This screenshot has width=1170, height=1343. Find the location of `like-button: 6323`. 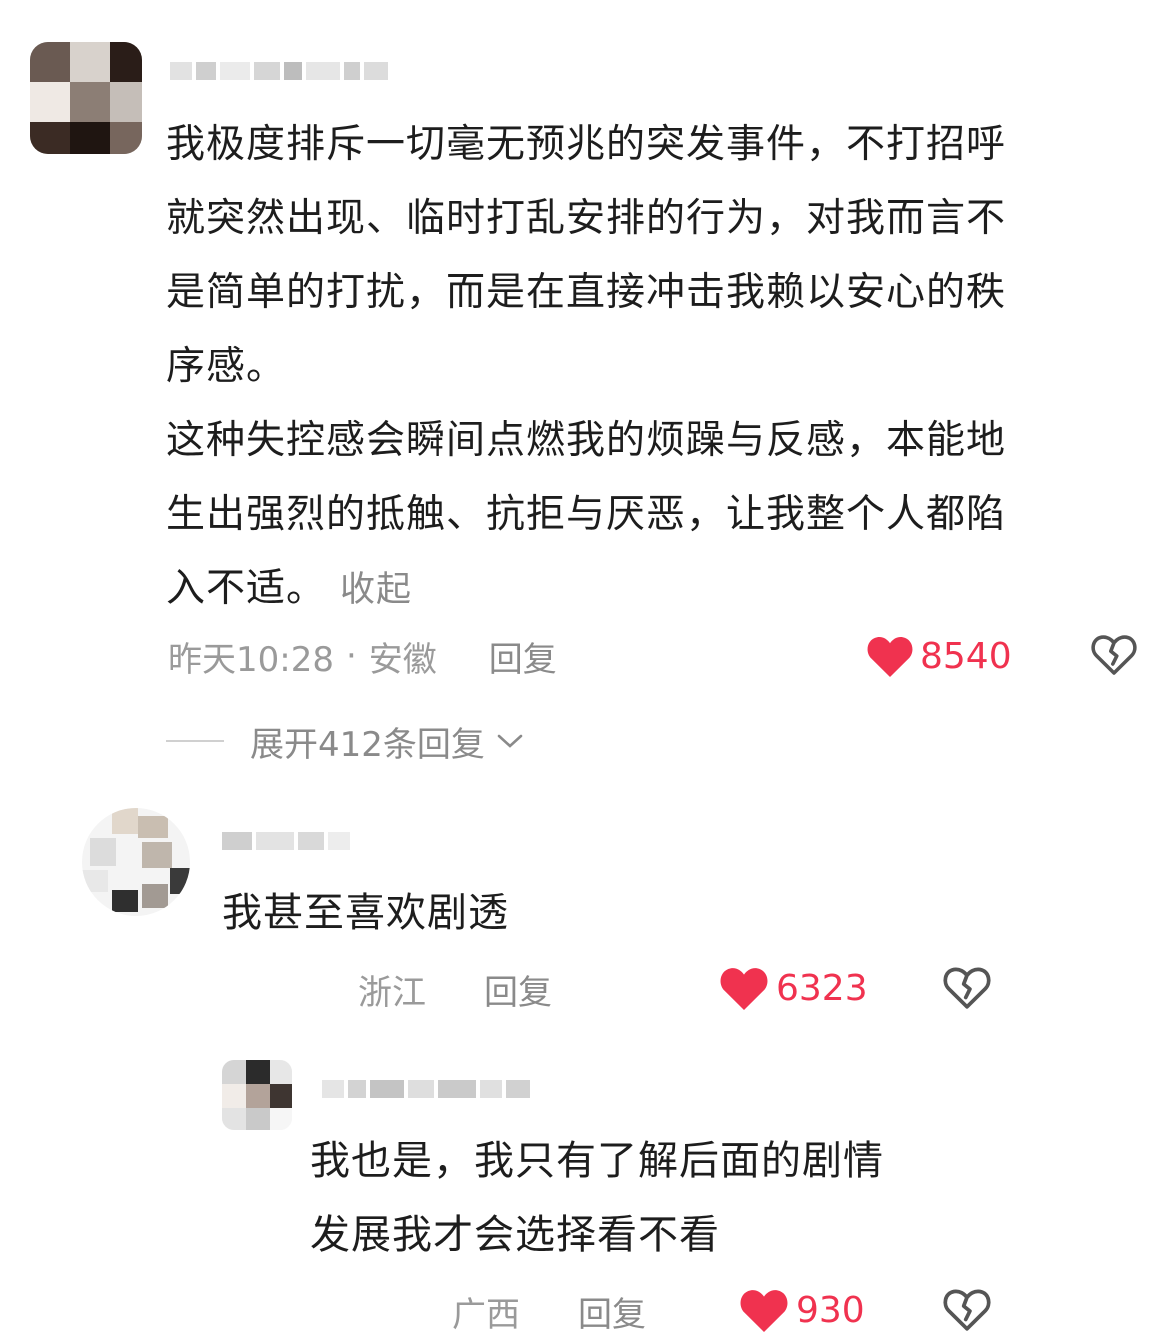

like-button: 6323 is located at coordinates (793, 988).